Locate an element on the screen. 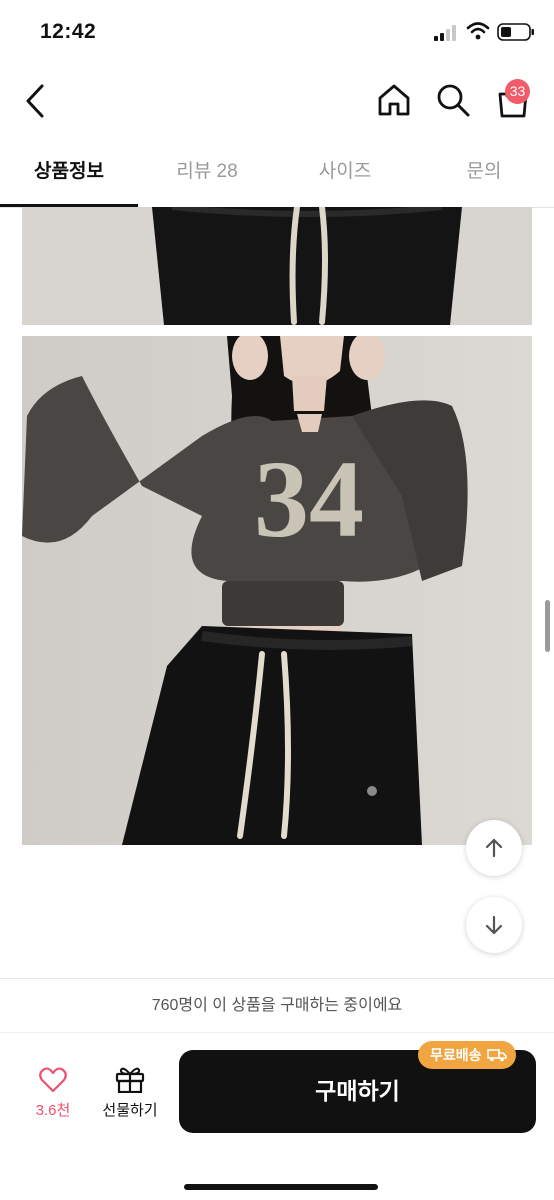 The width and height of the screenshot is (554, 1200). like-button: 3.6천 is located at coordinates (53, 1095).